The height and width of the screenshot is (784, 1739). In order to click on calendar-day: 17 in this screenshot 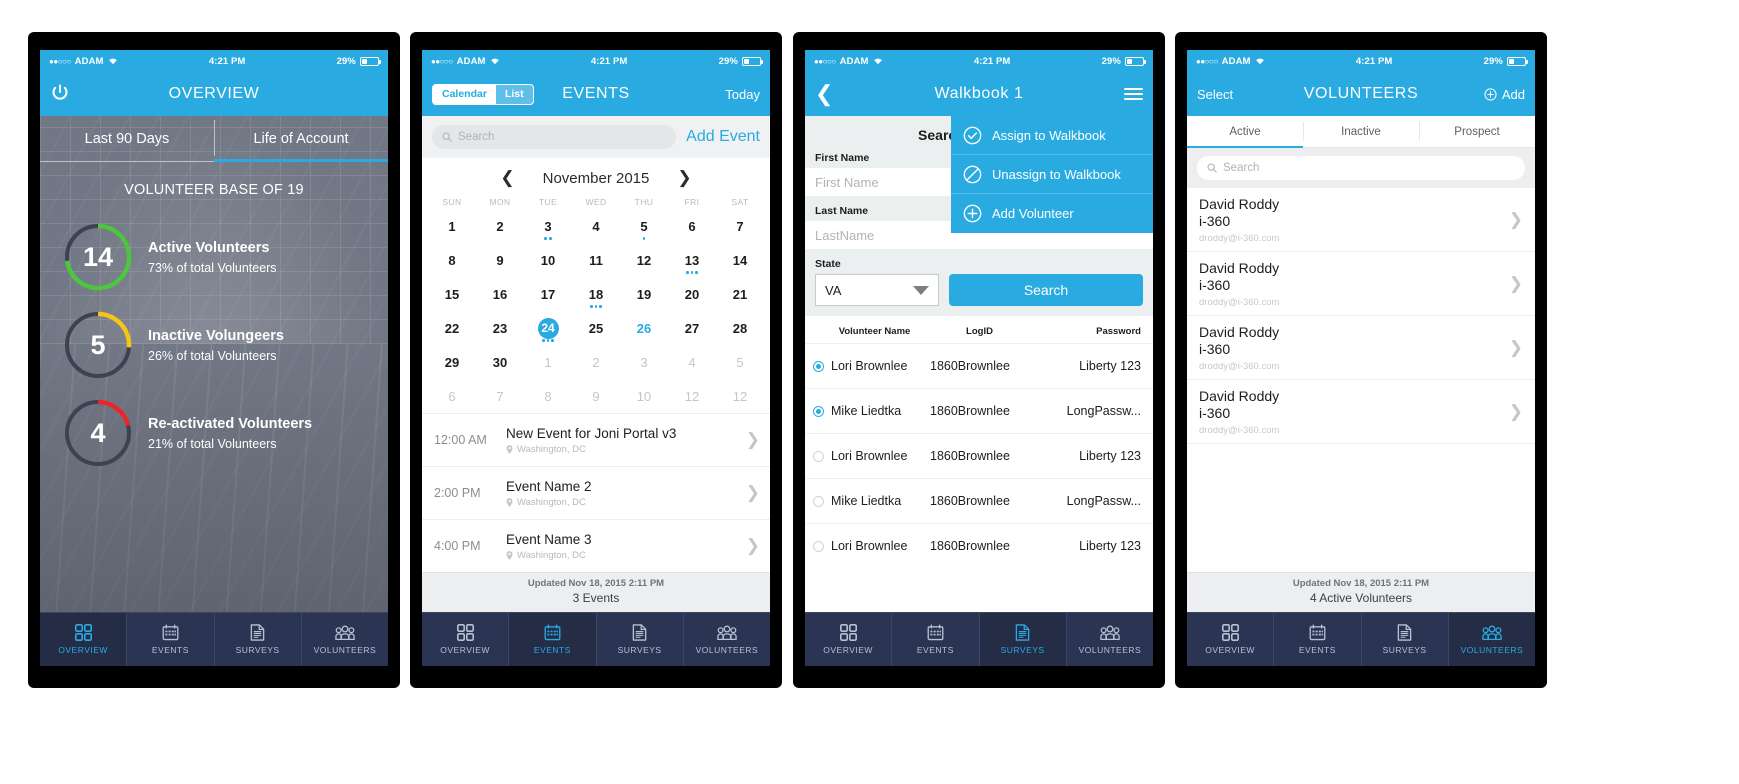, I will do `click(548, 294)`.